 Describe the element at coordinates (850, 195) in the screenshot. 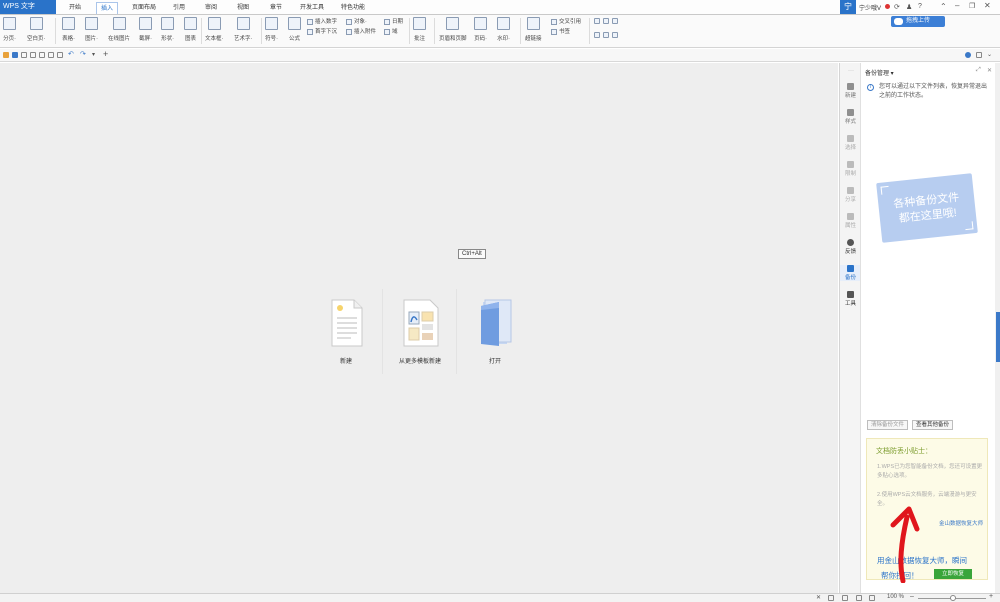

I see `sidebar-item-share: 分享` at that location.